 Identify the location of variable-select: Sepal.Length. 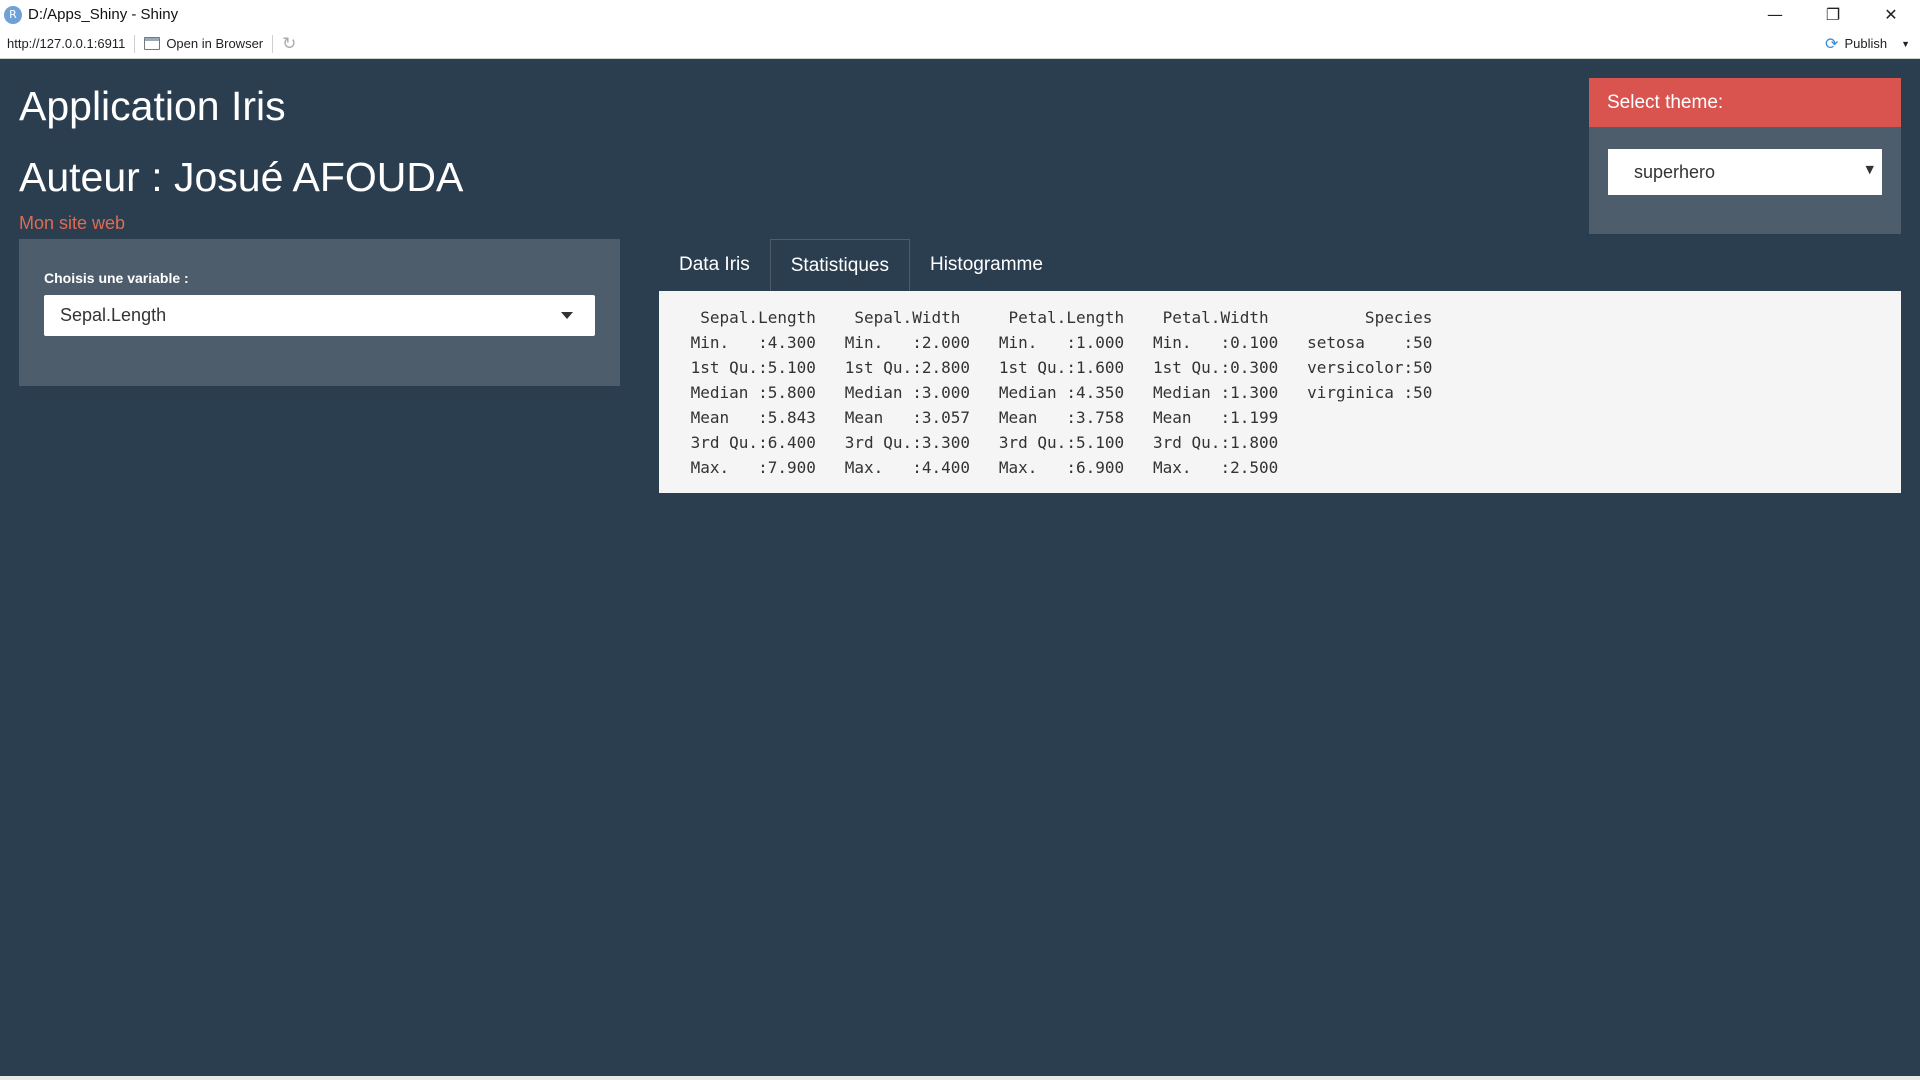
(319, 315).